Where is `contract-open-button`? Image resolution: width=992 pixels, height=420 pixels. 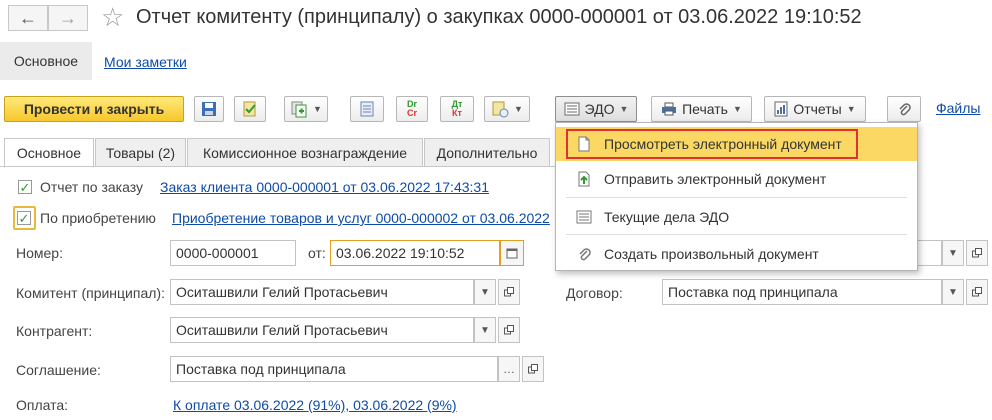
contract-open-button is located at coordinates (977, 292).